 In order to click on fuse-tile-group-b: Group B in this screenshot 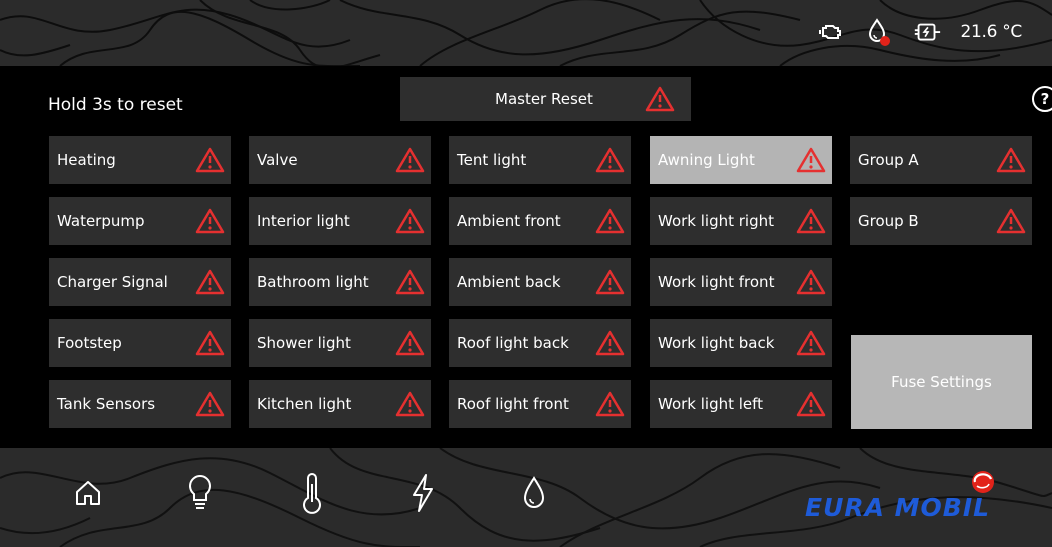, I will do `click(941, 221)`.